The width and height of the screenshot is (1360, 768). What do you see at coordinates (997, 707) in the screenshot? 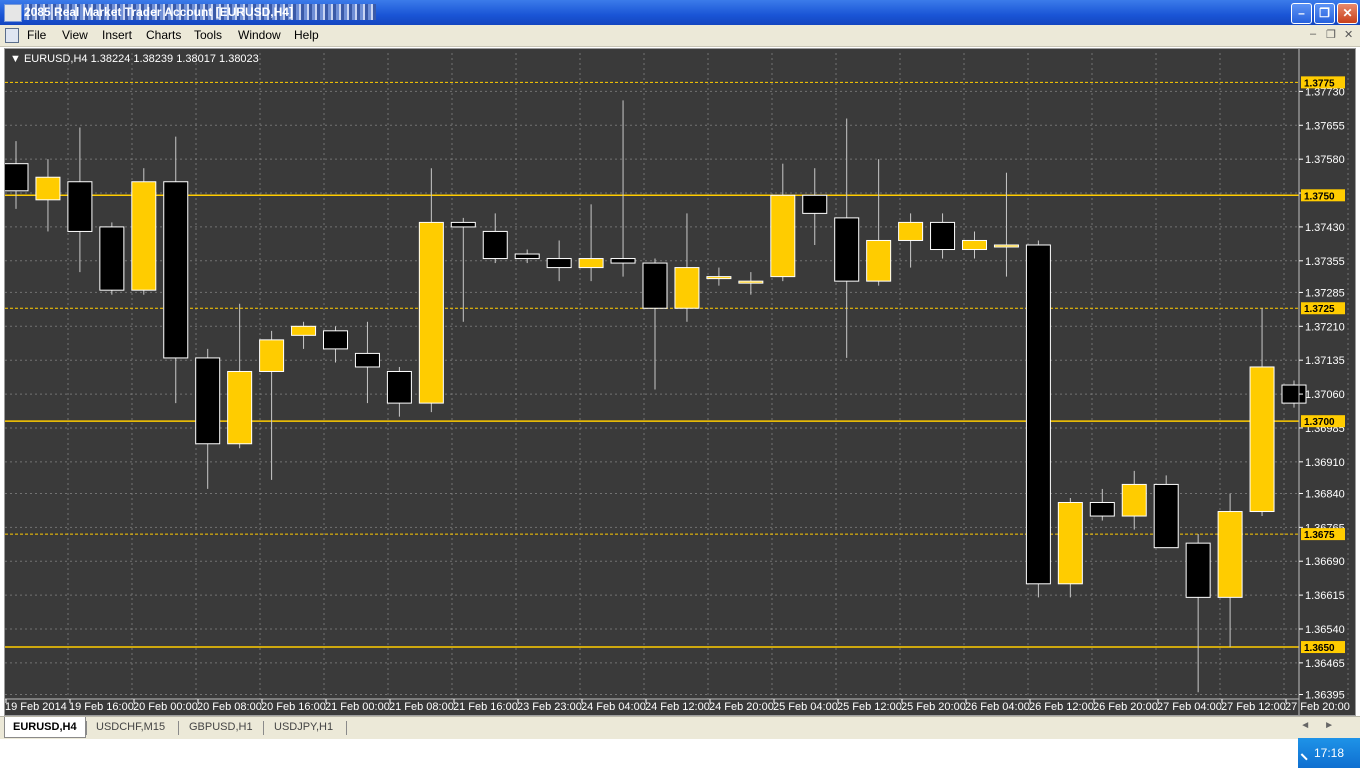
I see `time-tick-label: 26 Feb 04:00` at bounding box center [997, 707].